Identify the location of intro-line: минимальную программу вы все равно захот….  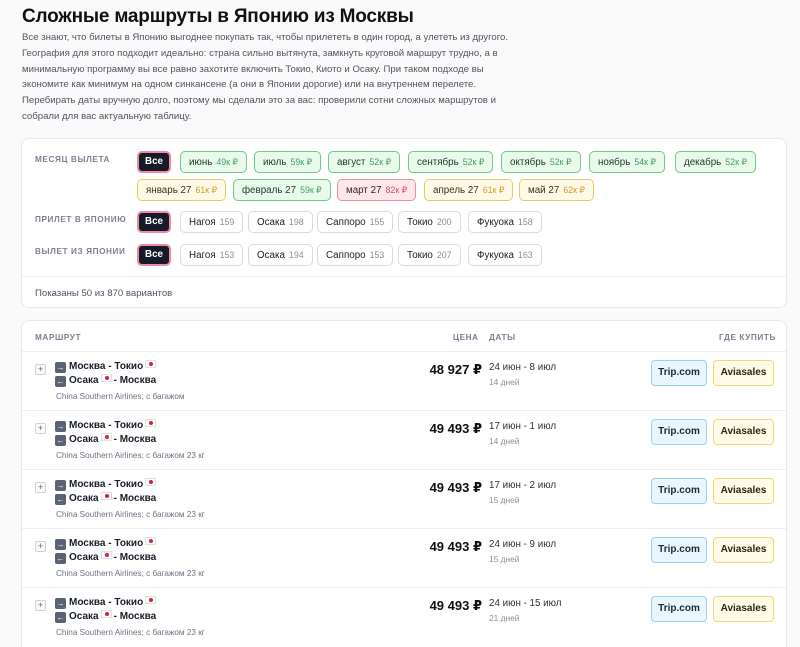
(253, 69).